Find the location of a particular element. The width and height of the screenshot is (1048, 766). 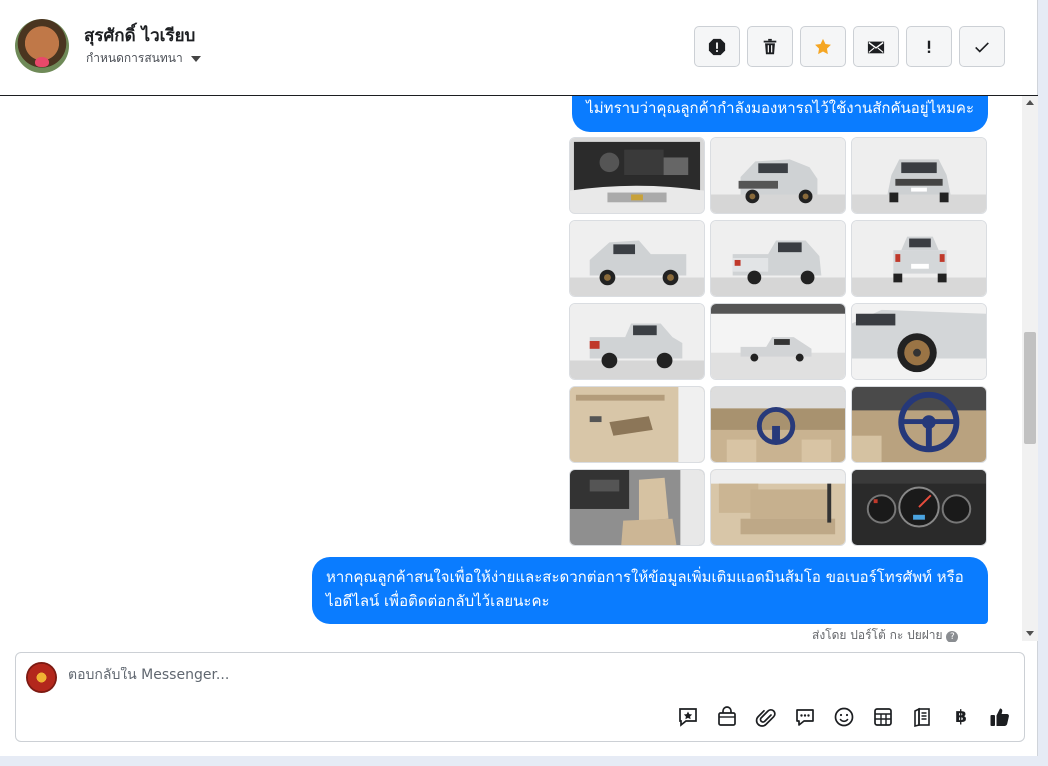

spam-icon is located at coordinates (717, 46).